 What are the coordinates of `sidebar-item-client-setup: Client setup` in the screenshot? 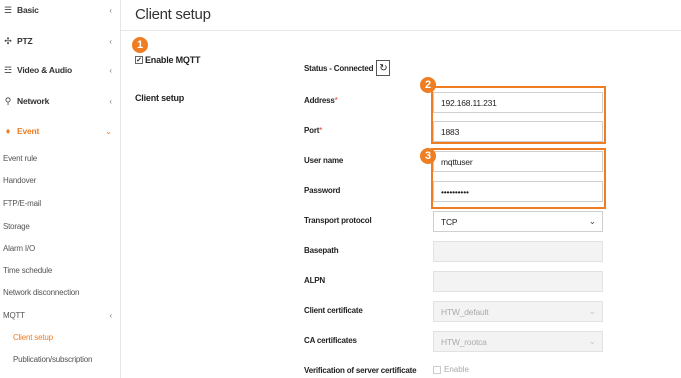 It's located at (60, 337).